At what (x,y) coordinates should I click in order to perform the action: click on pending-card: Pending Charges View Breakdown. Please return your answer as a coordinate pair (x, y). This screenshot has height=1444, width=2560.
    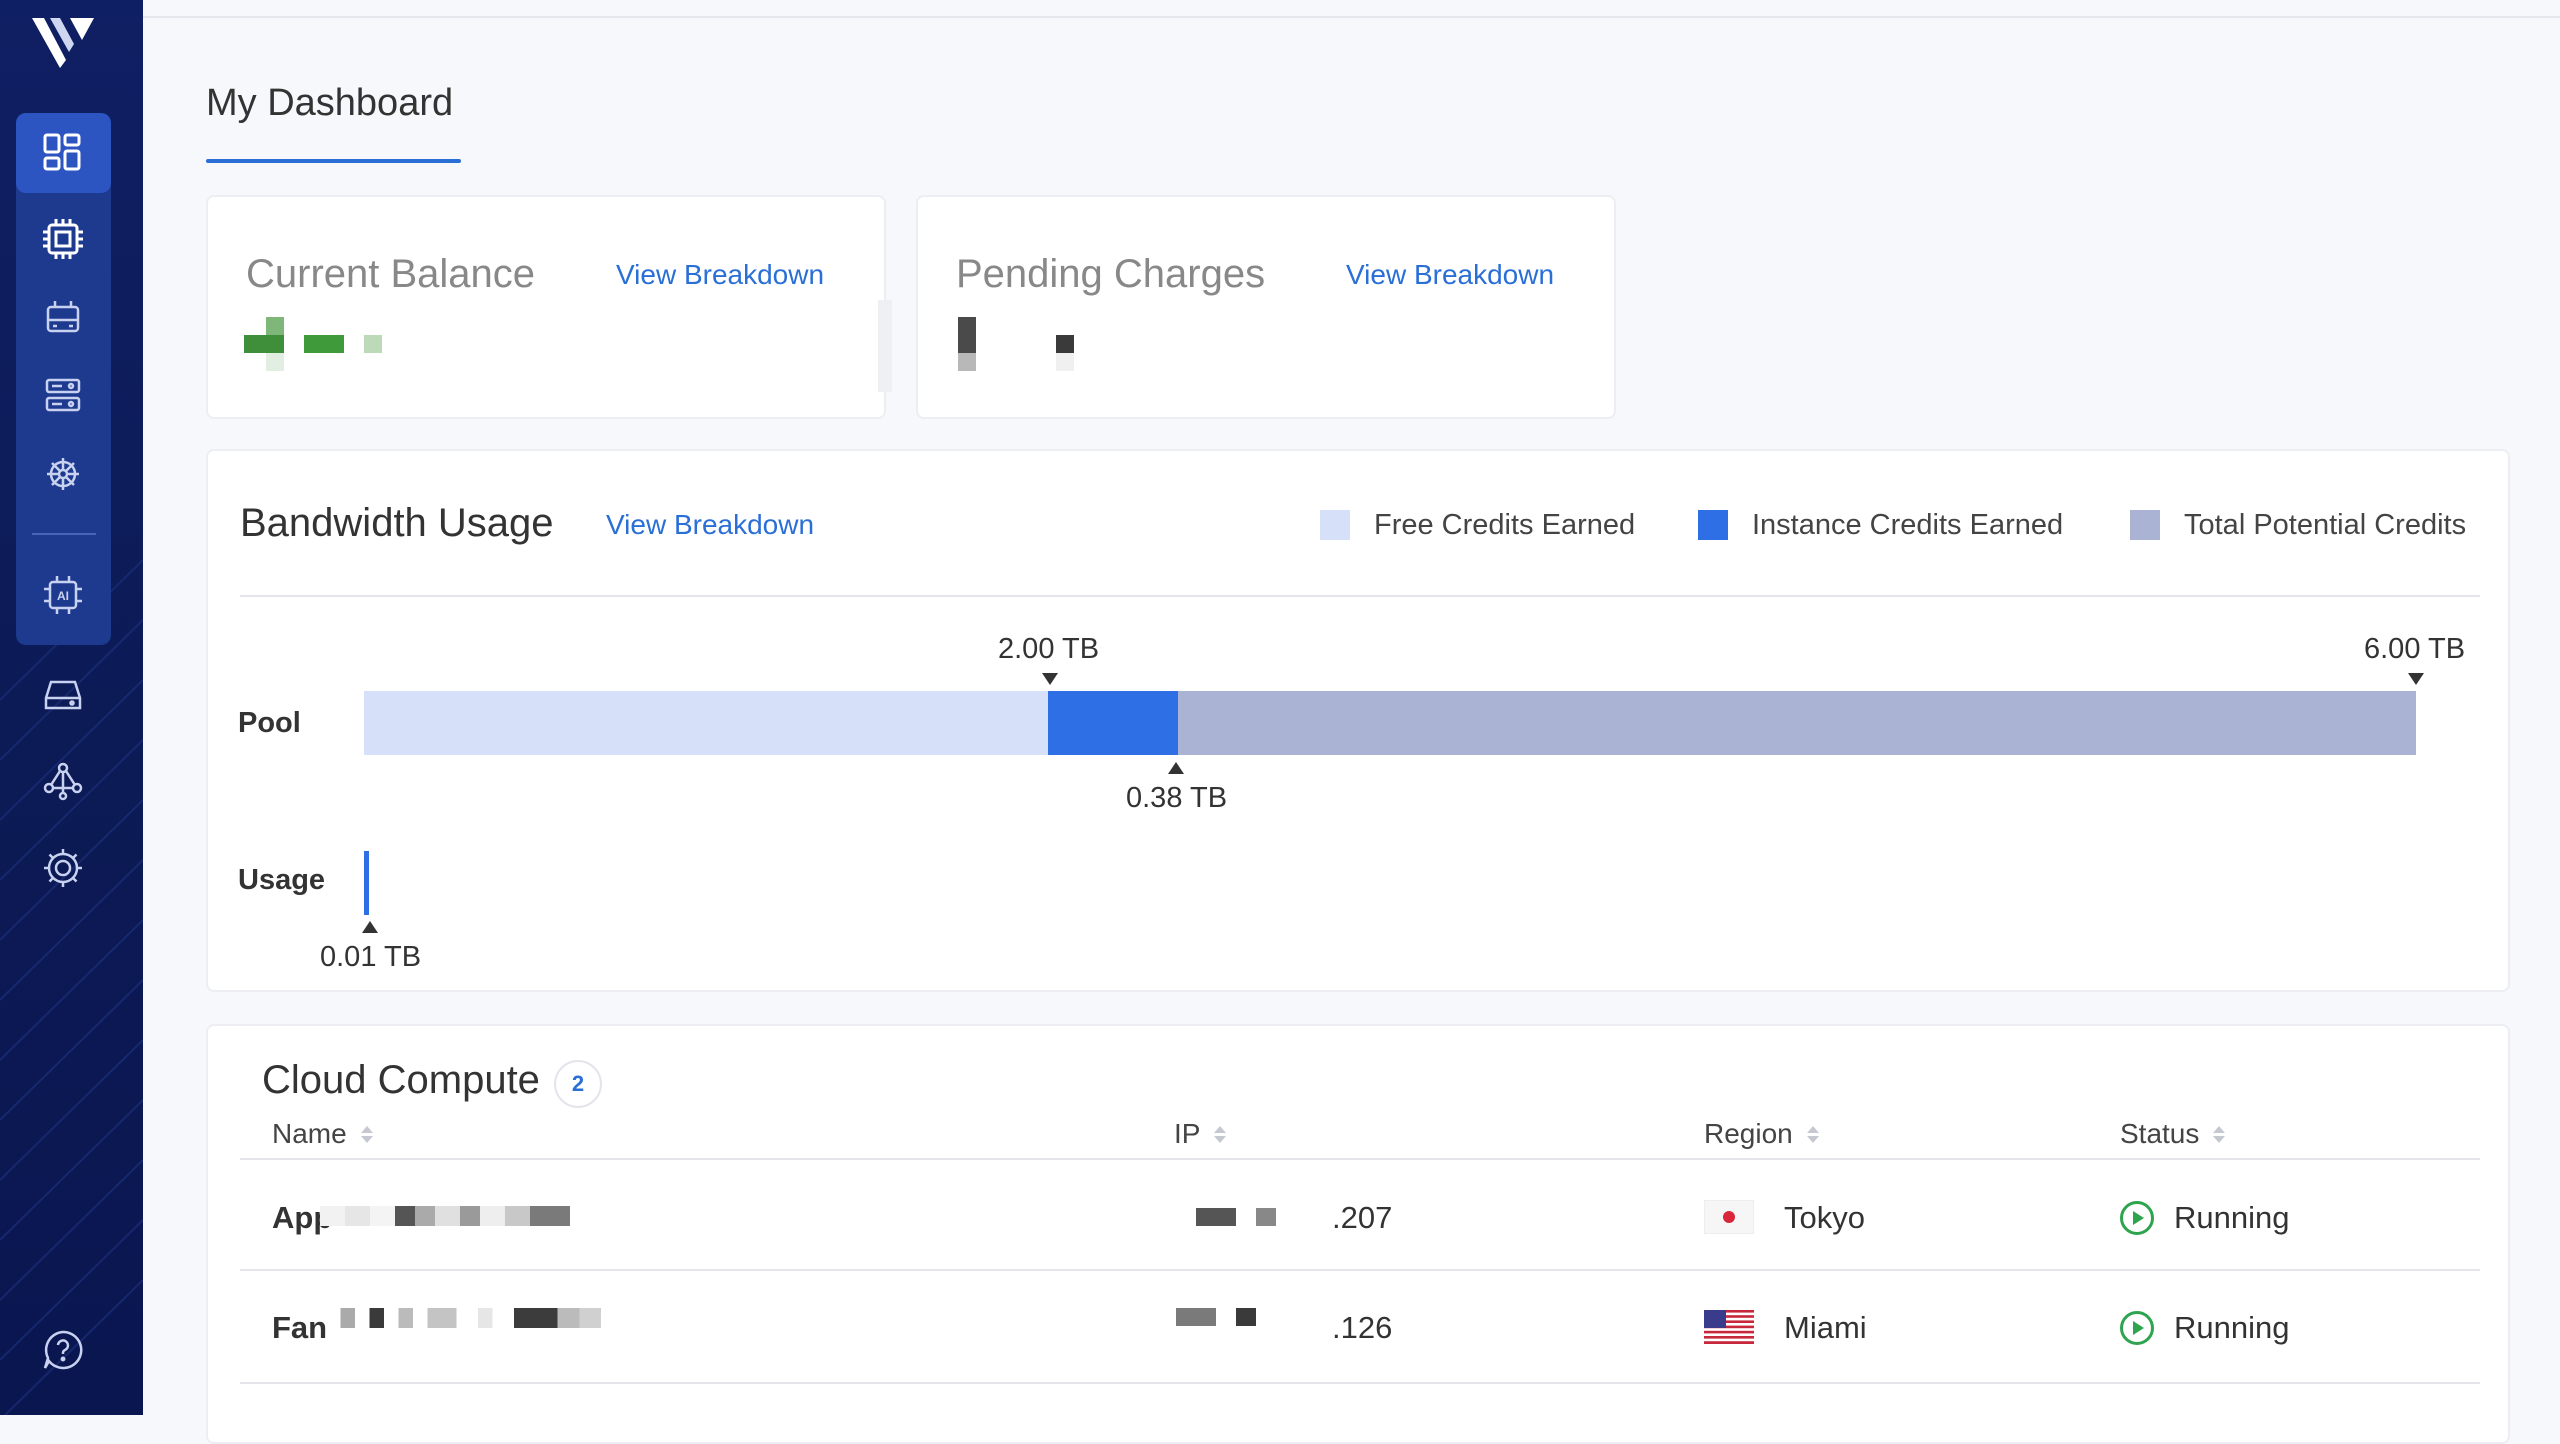
    Looking at the image, I should click on (1266, 307).